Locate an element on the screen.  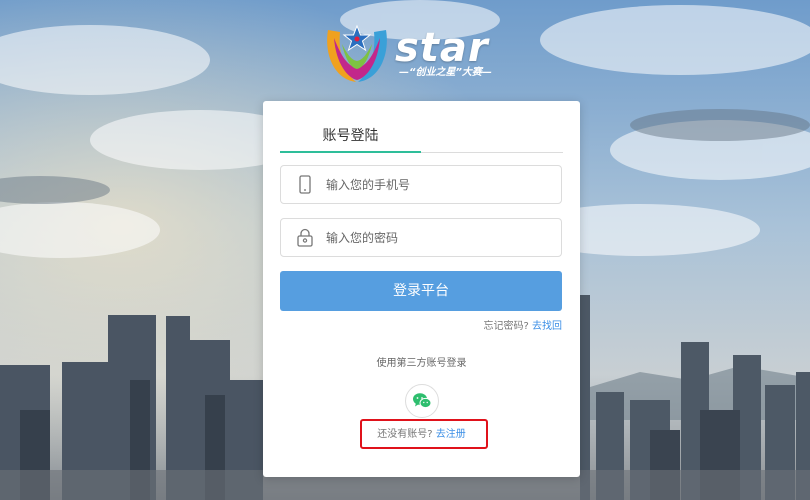
forgot-password-text: 忘记密码? is located at coordinates (506, 326).